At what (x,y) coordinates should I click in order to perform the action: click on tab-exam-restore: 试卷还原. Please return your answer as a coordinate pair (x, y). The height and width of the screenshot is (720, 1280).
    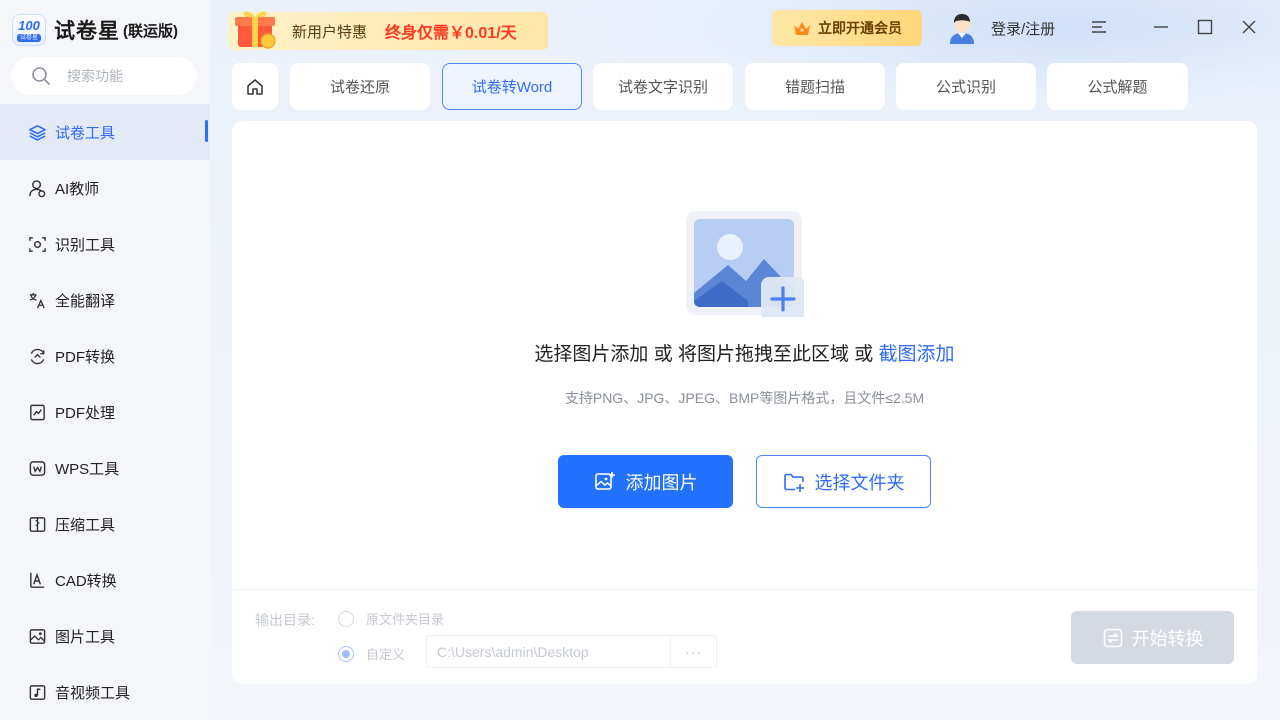
    Looking at the image, I should click on (360, 86).